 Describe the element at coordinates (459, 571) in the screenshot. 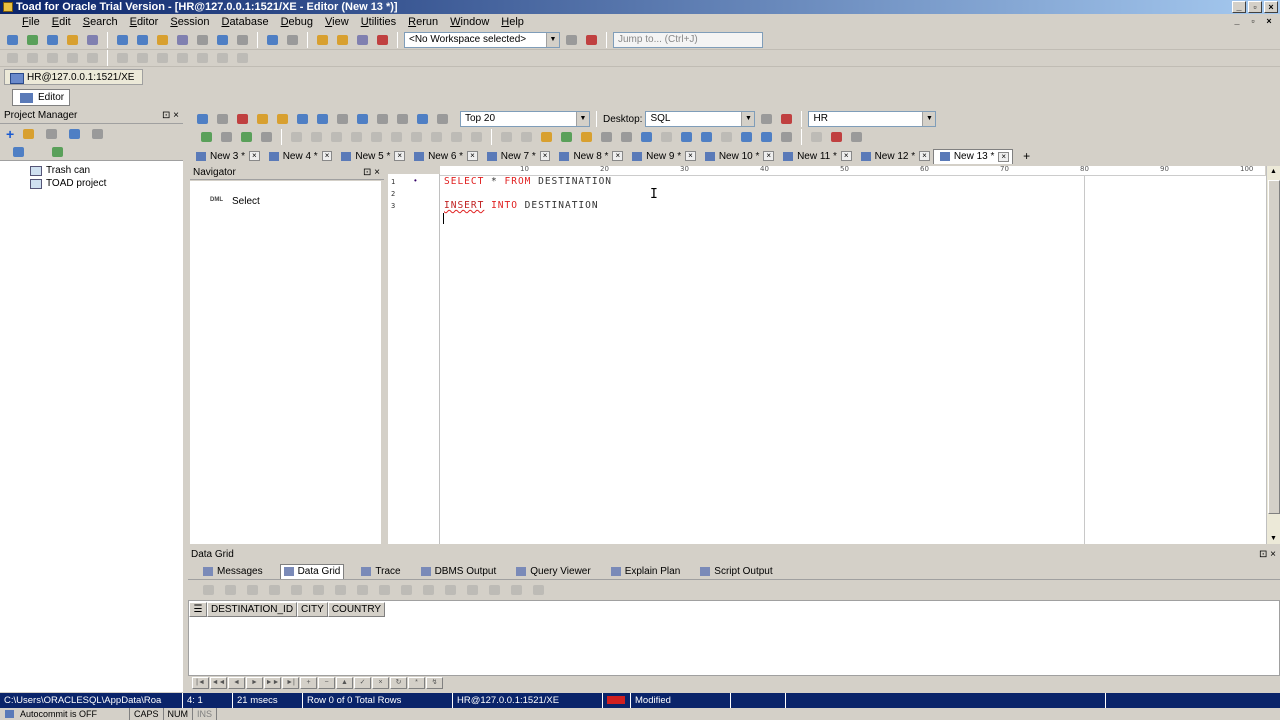

I see `tab-dbms-output: DBMS Output` at that location.